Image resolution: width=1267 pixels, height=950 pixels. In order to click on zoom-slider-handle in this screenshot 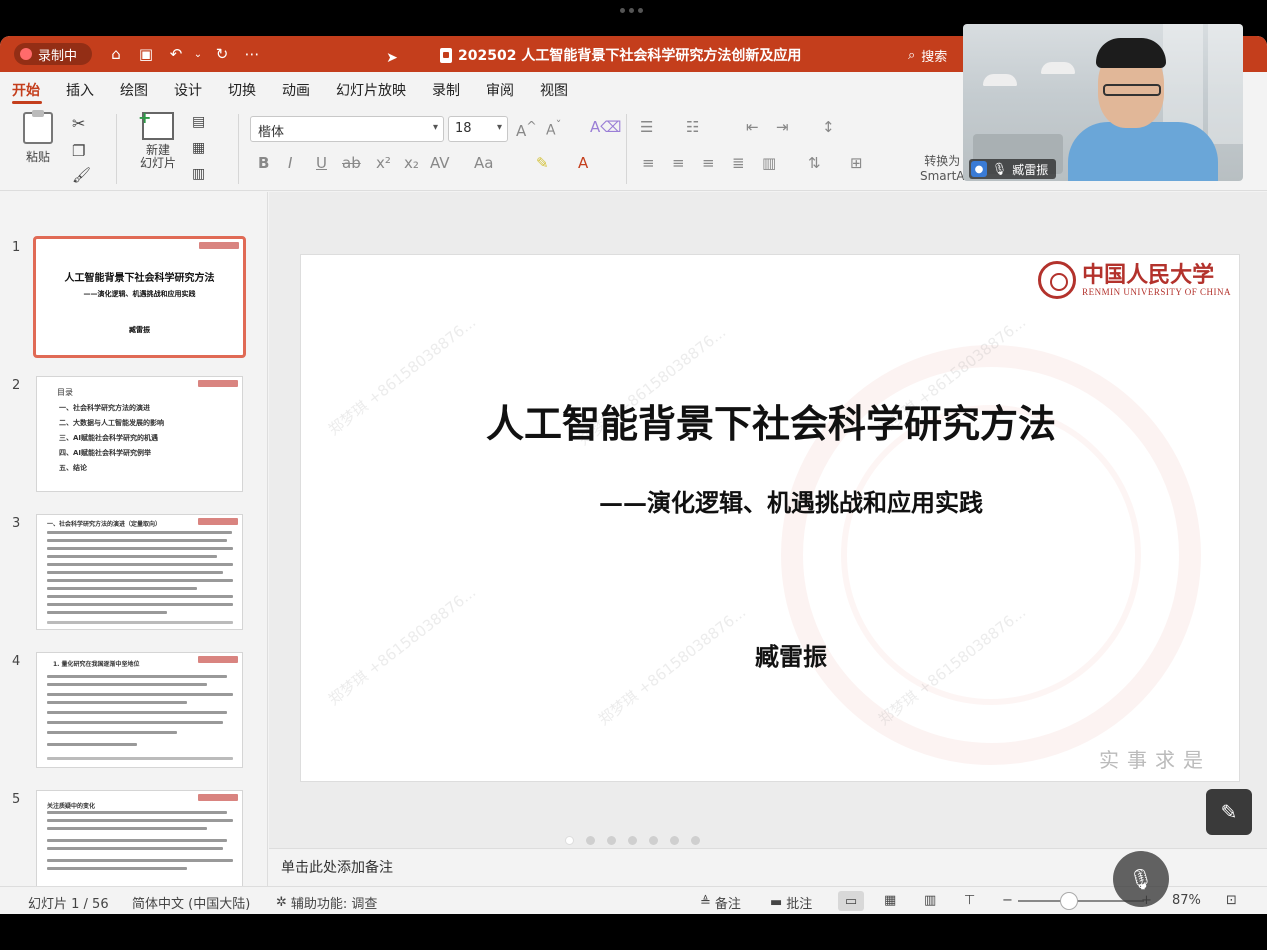, I will do `click(1069, 901)`.